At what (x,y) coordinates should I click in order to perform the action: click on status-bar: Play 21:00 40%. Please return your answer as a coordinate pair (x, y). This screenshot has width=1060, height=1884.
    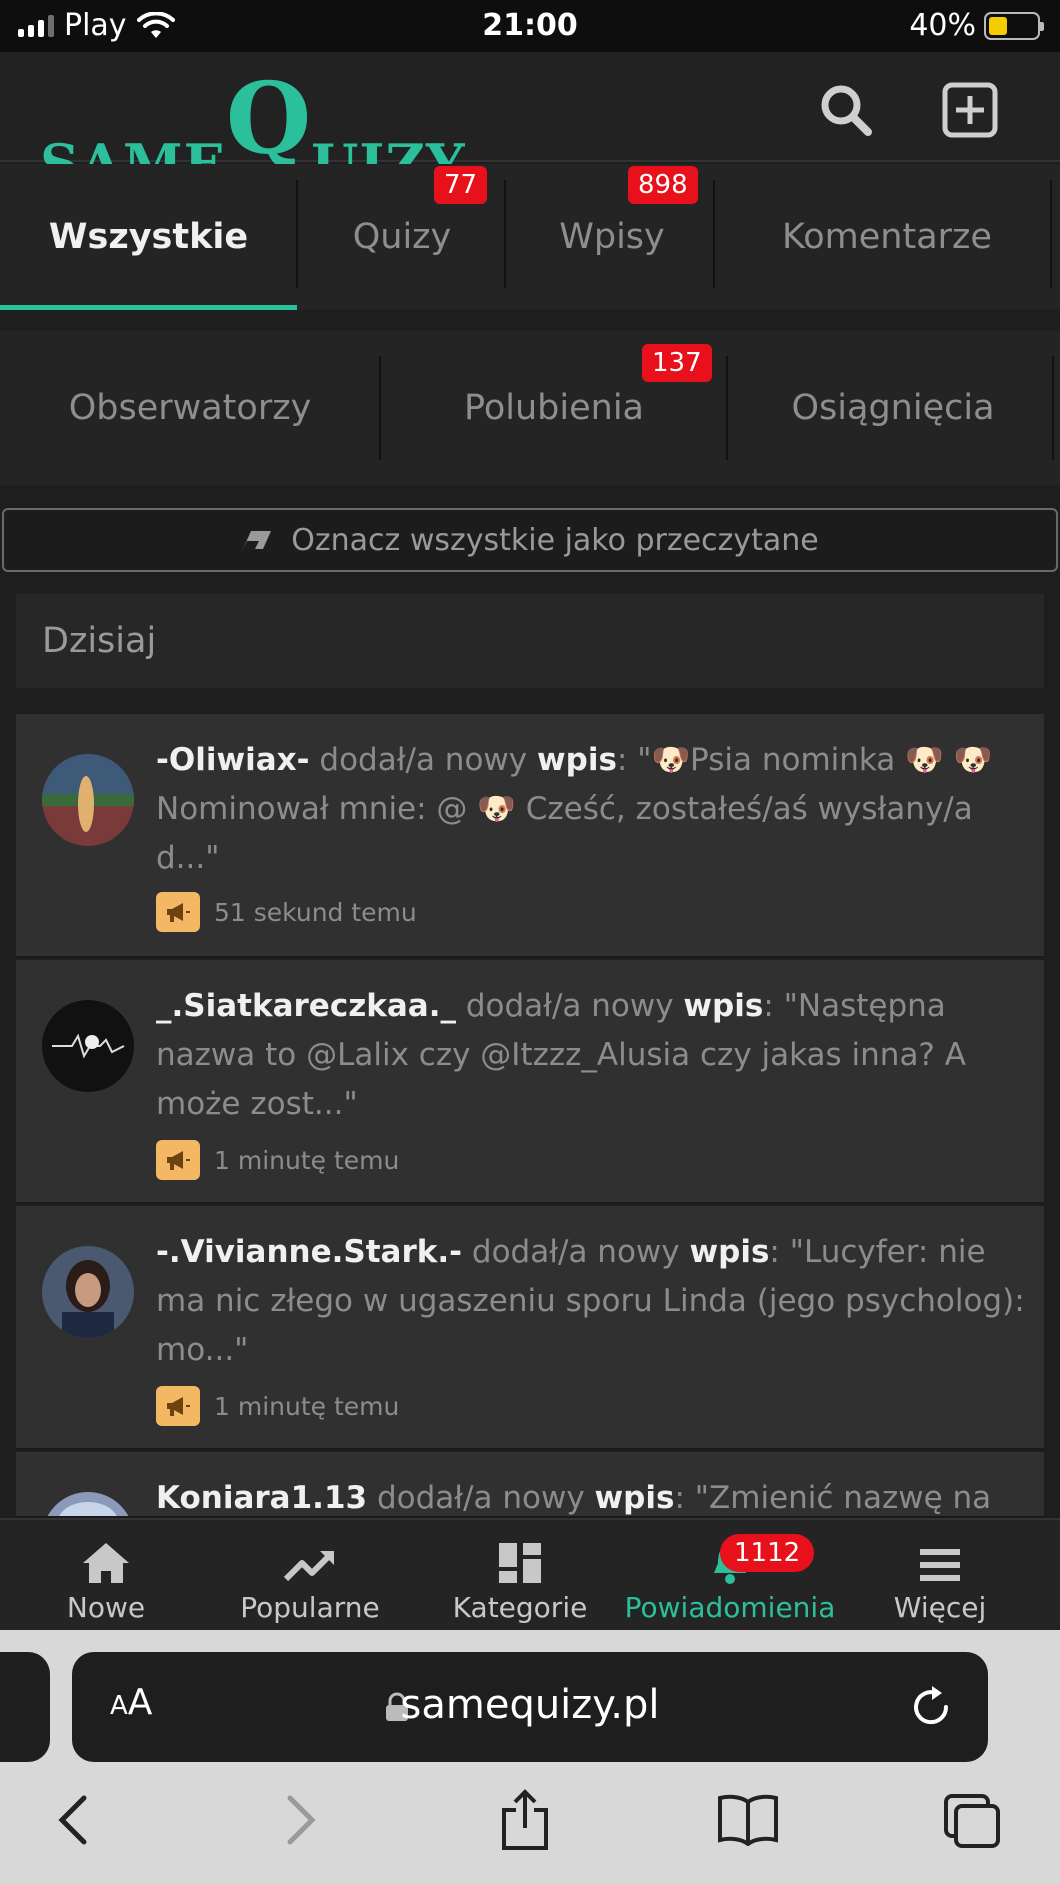
    Looking at the image, I should click on (530, 26).